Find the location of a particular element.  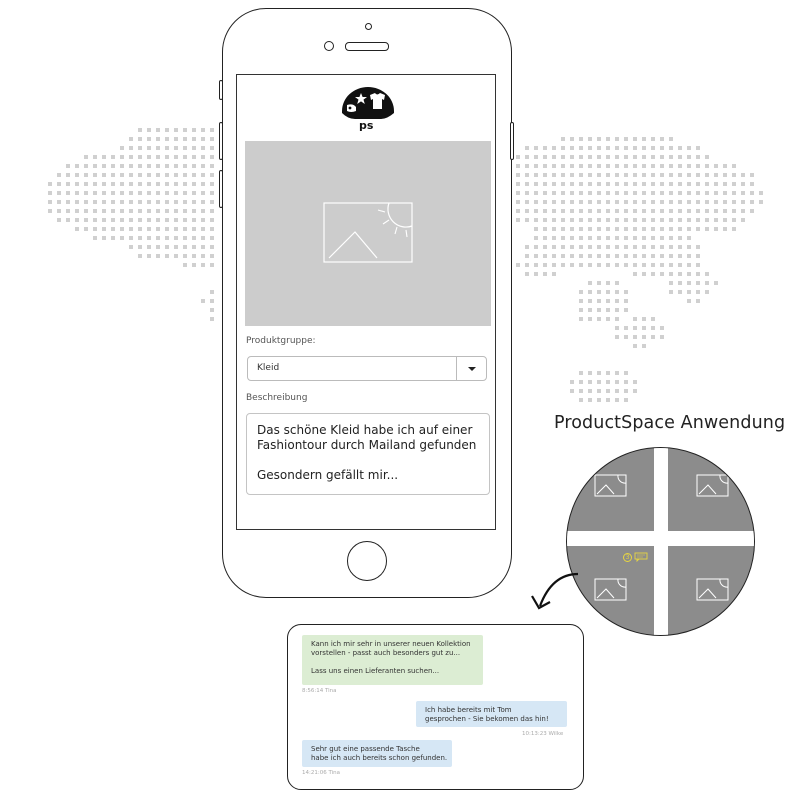

home-button is located at coordinates (367, 561).